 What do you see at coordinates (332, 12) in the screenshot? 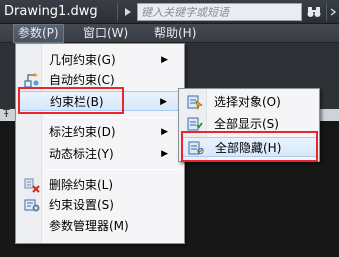
I see `title-more-arrow-icon` at bounding box center [332, 12].